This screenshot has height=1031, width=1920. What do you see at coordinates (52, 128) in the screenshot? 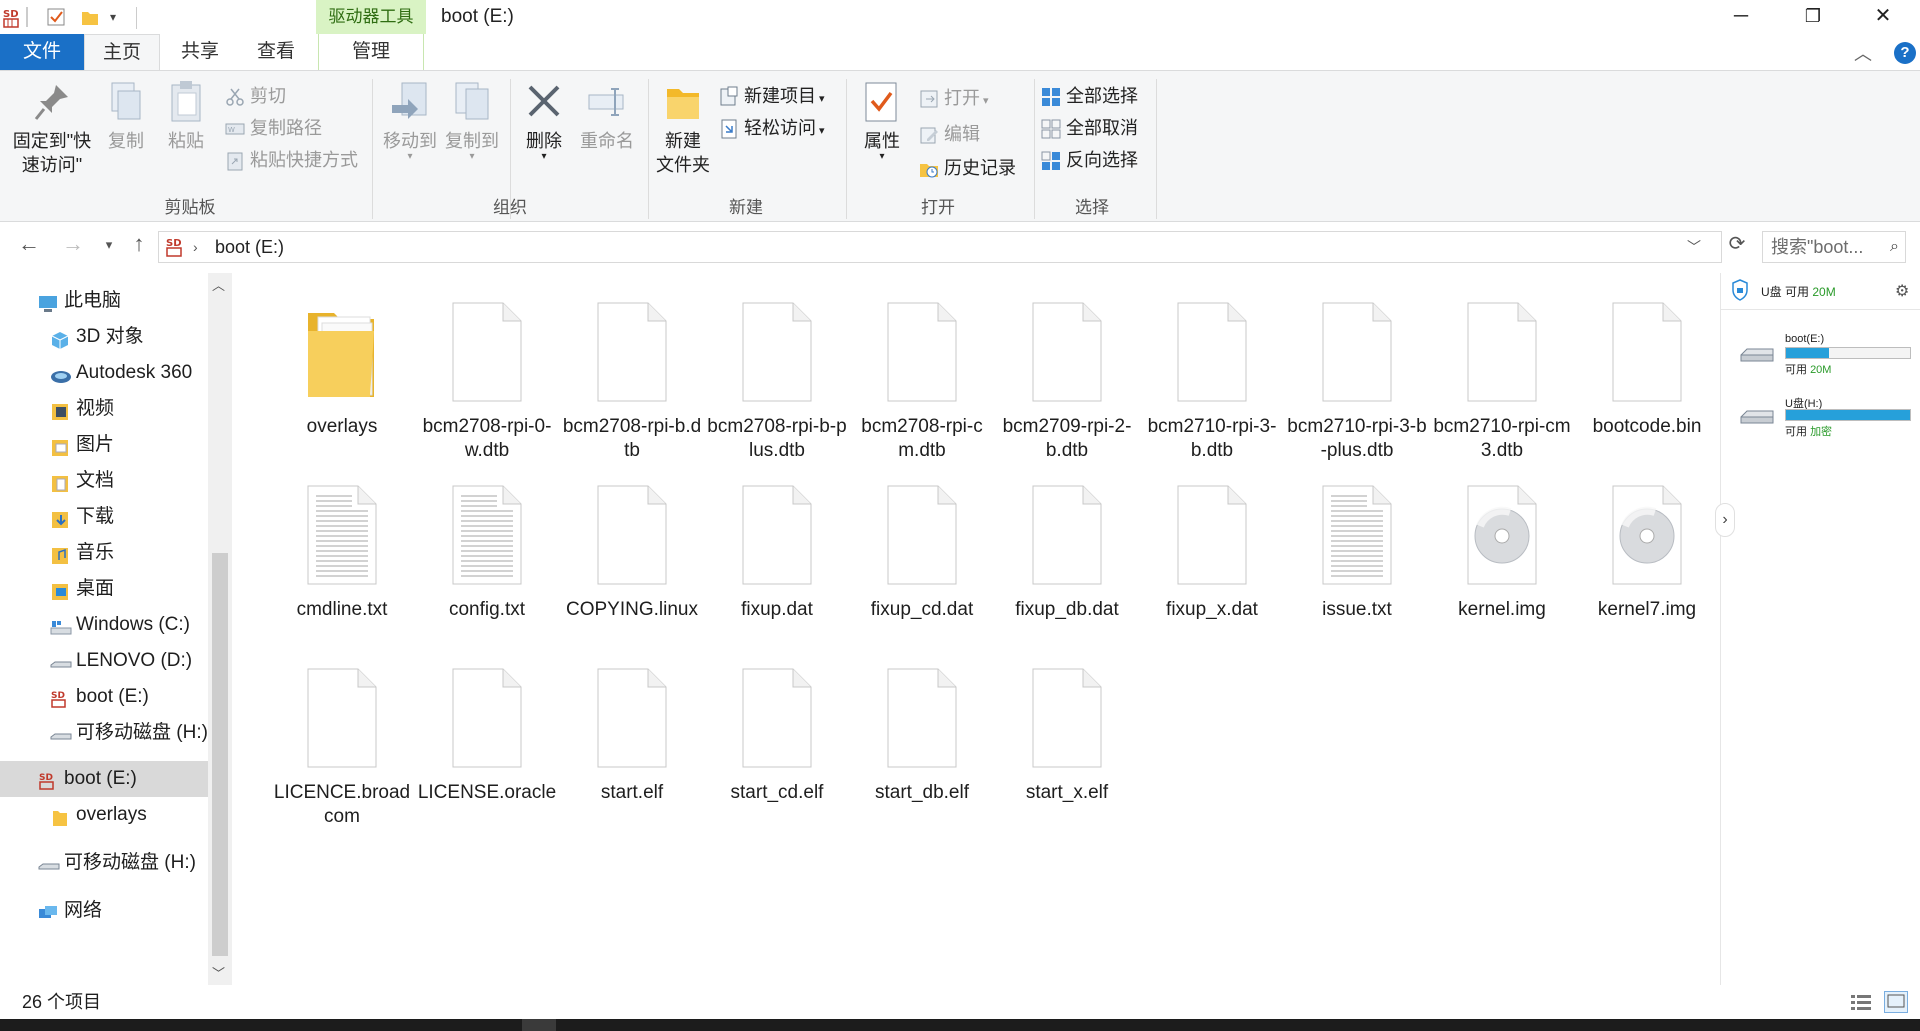
I see `pin-to-quick-access-button: 固定到"快 速访问"` at bounding box center [52, 128].